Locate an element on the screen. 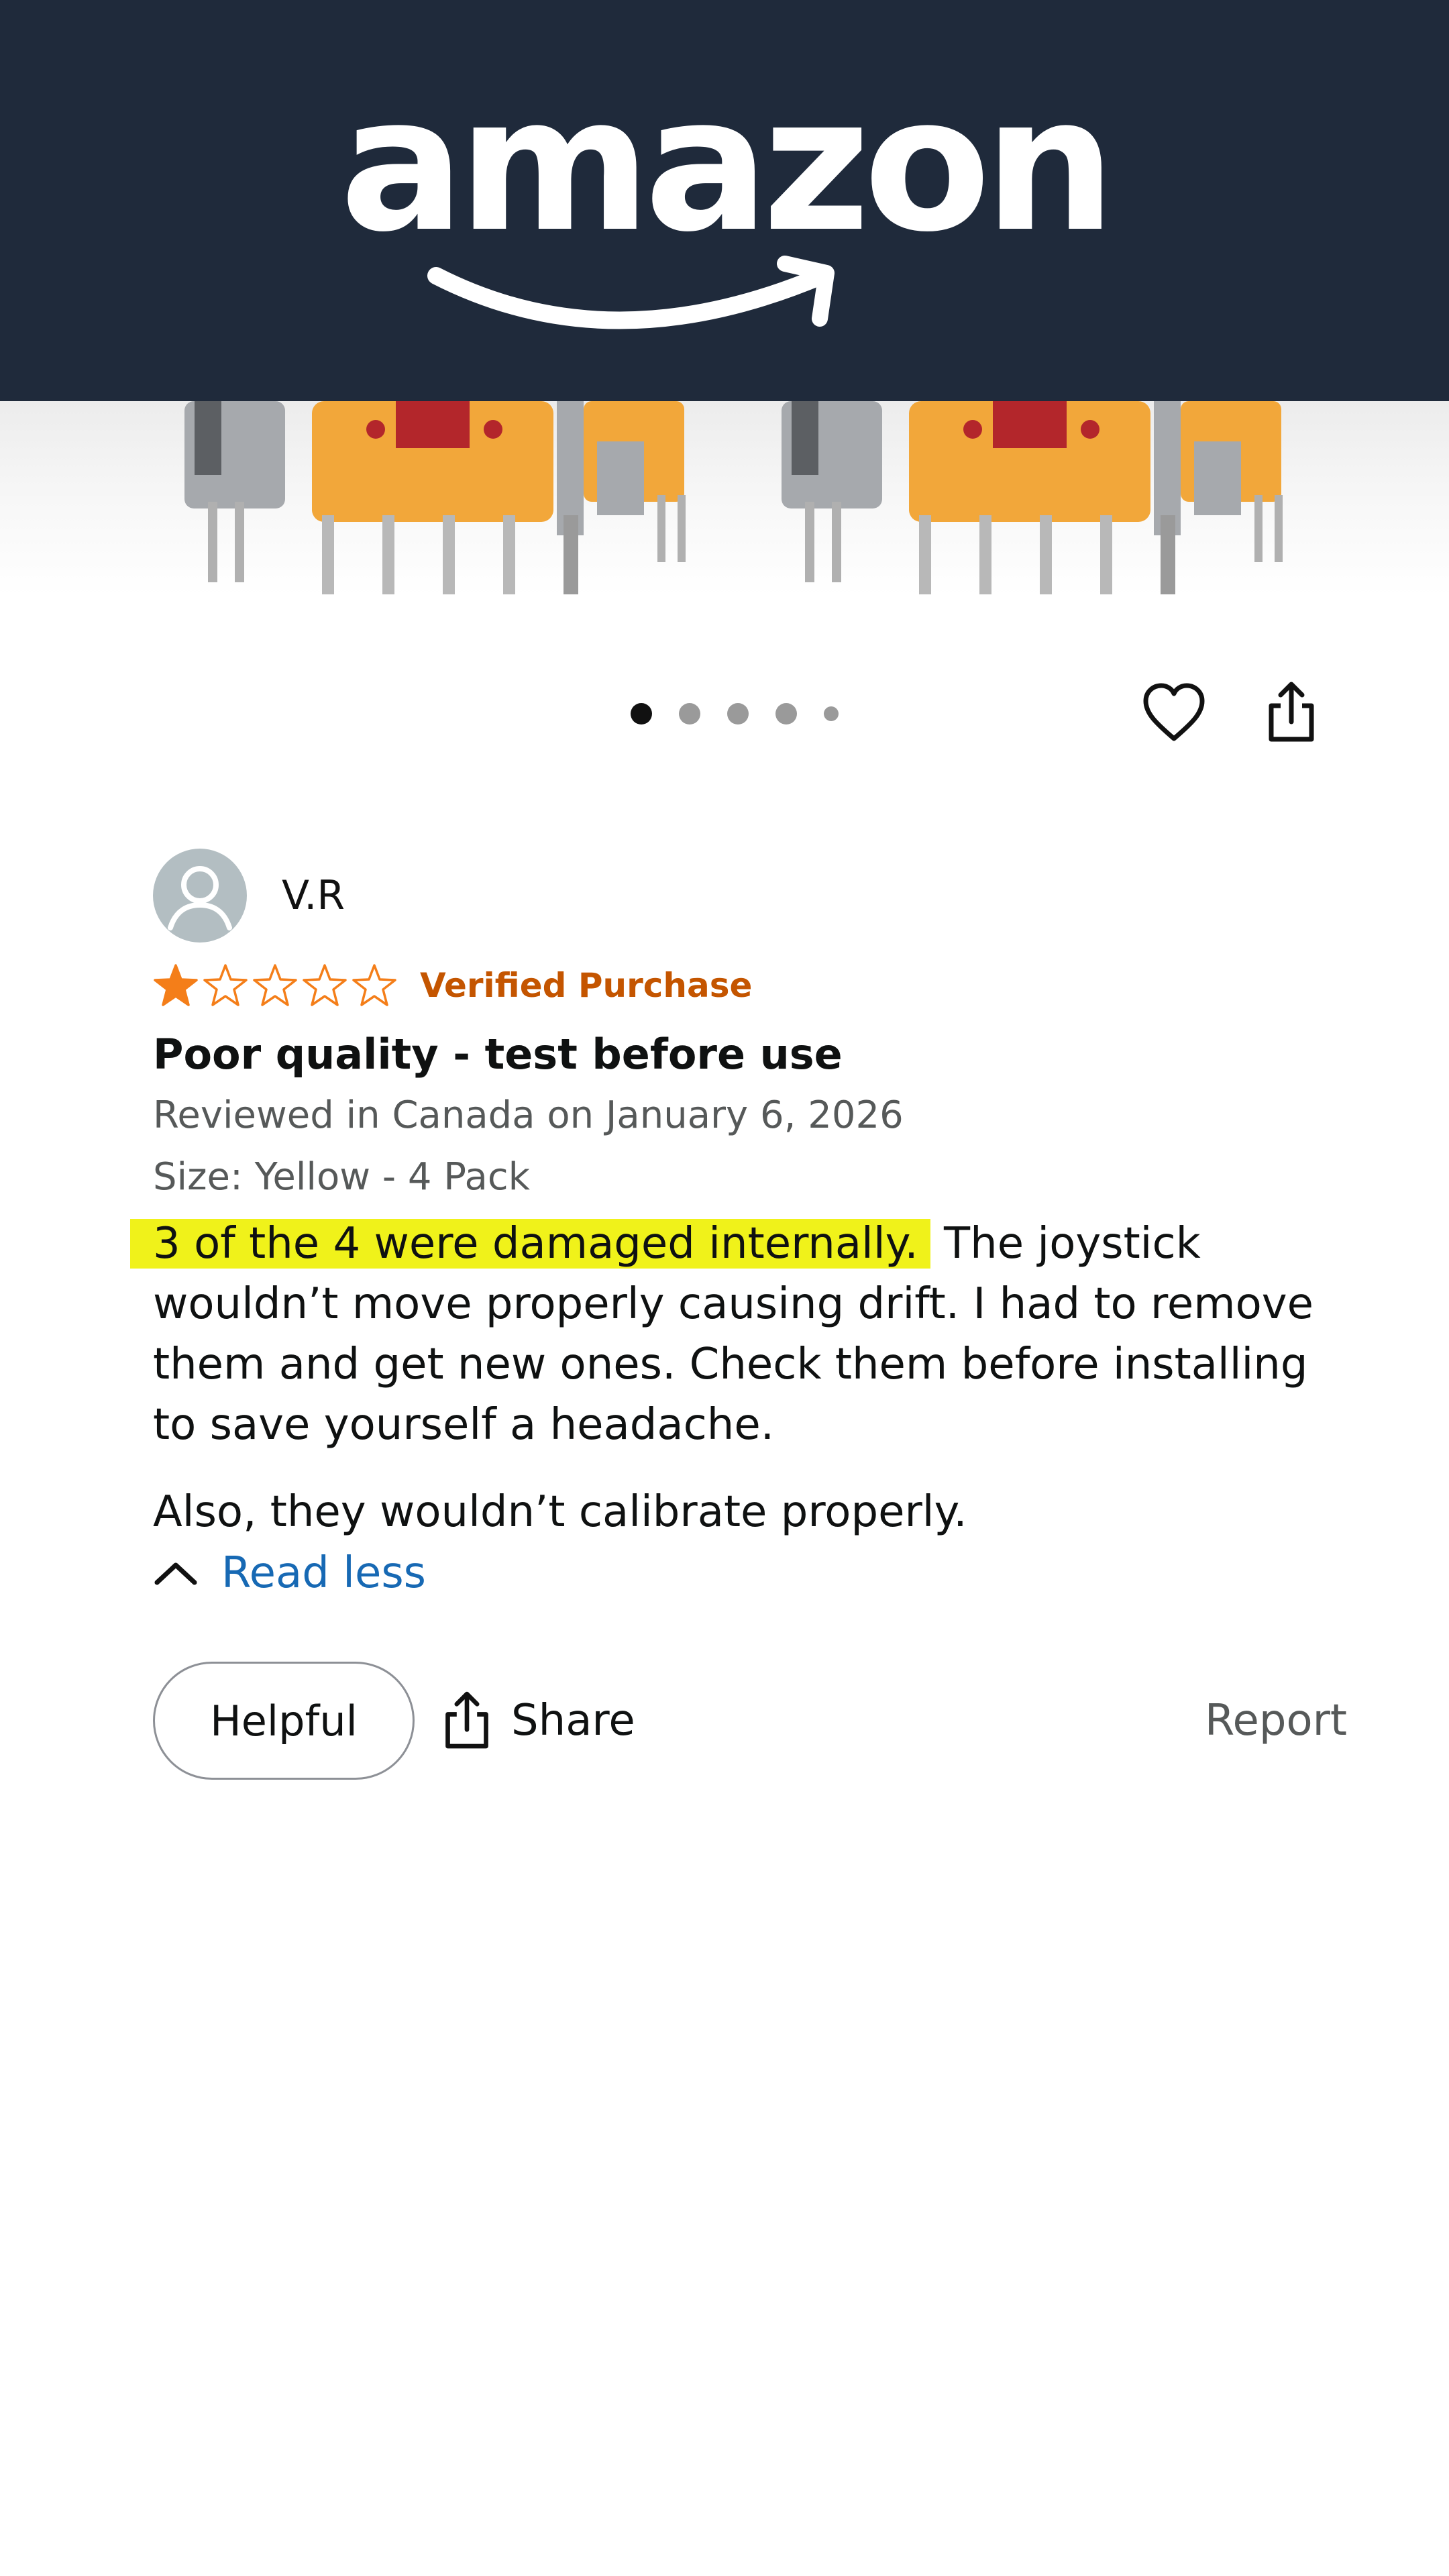  share-label: Share is located at coordinates (573, 1721).